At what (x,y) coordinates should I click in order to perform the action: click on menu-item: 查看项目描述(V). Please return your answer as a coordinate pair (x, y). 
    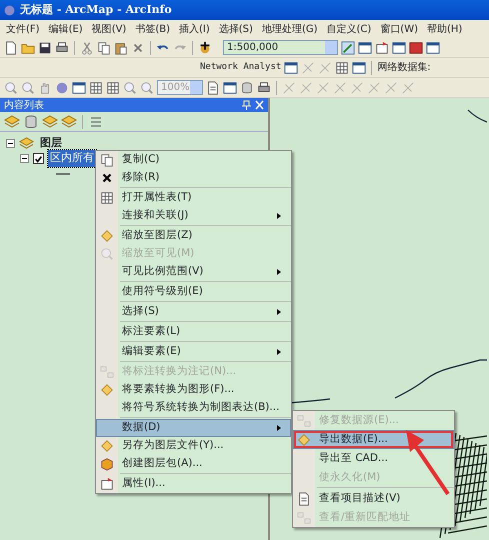
    Looking at the image, I should click on (373, 498).